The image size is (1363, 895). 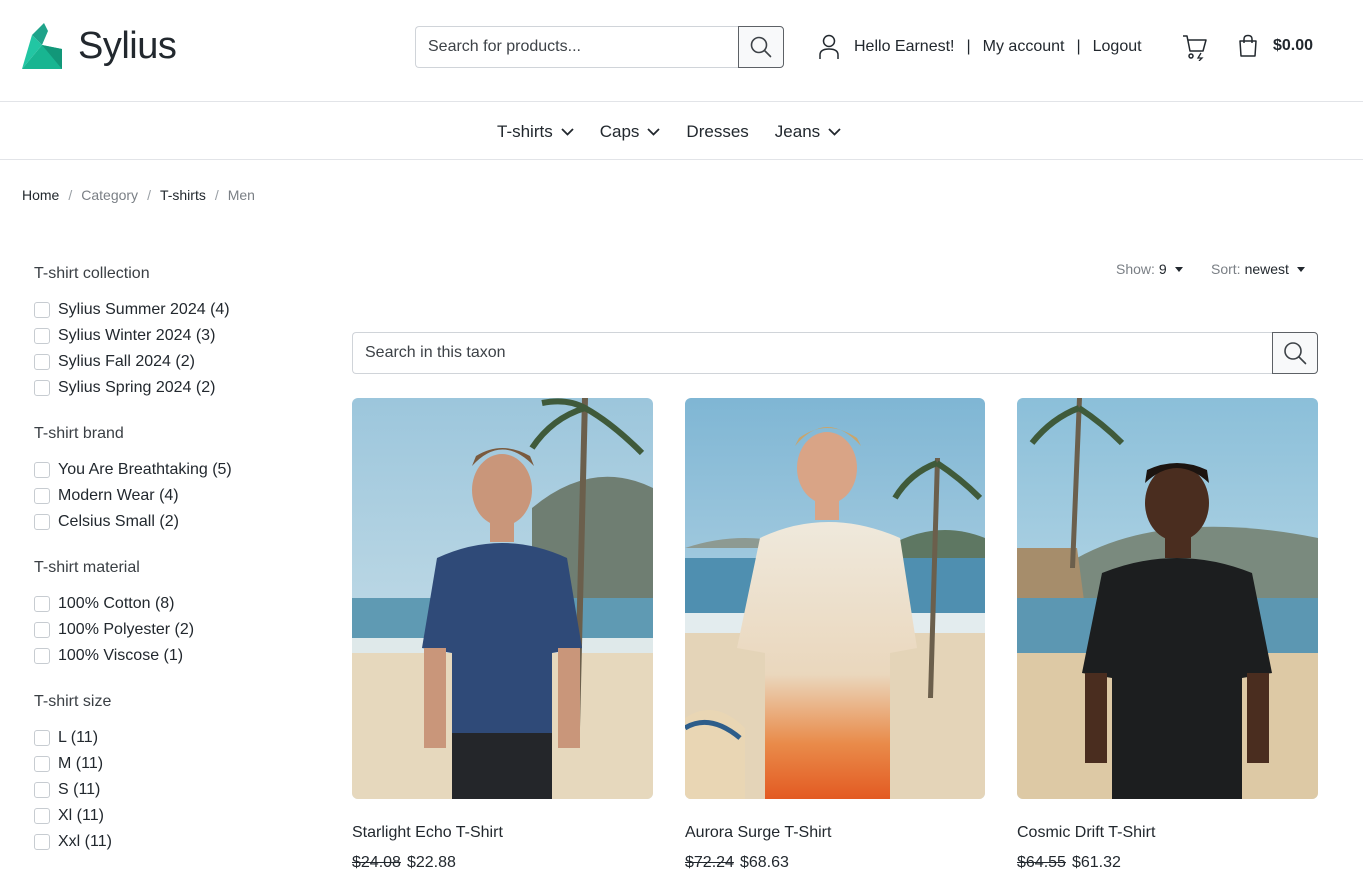 What do you see at coordinates (137, 335) in the screenshot?
I see `filter-option-label: Sylius Winter 2024 (3)` at bounding box center [137, 335].